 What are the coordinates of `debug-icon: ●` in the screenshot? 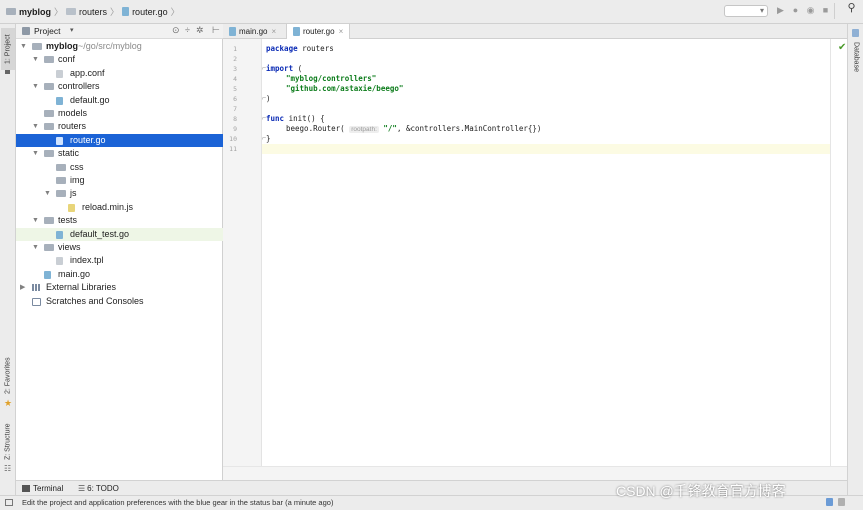 It's located at (795, 10).